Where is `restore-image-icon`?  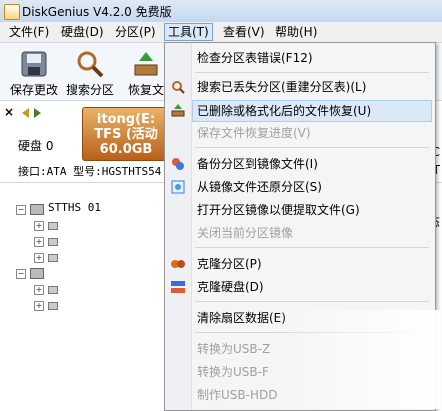
restore-image-icon is located at coordinates (178, 187).